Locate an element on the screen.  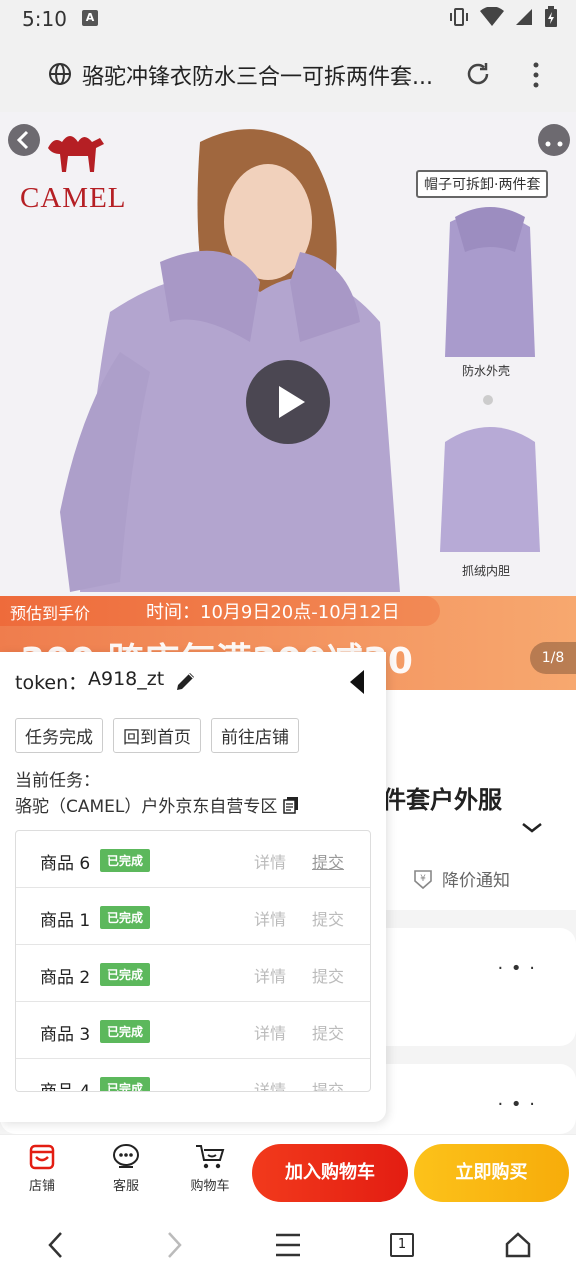
signal-icon is located at coordinates (524, 17).